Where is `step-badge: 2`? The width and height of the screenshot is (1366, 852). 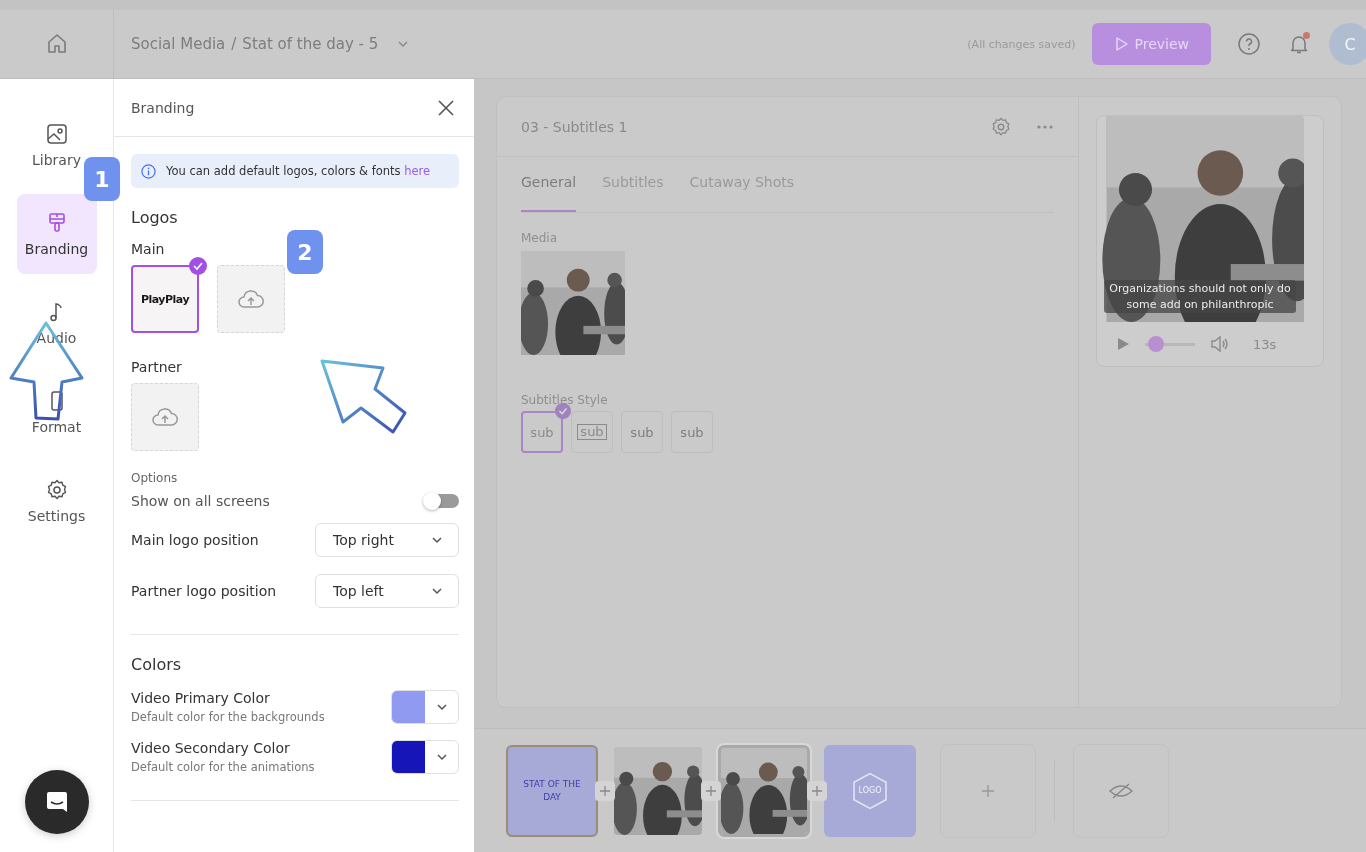 step-badge: 2 is located at coordinates (305, 252).